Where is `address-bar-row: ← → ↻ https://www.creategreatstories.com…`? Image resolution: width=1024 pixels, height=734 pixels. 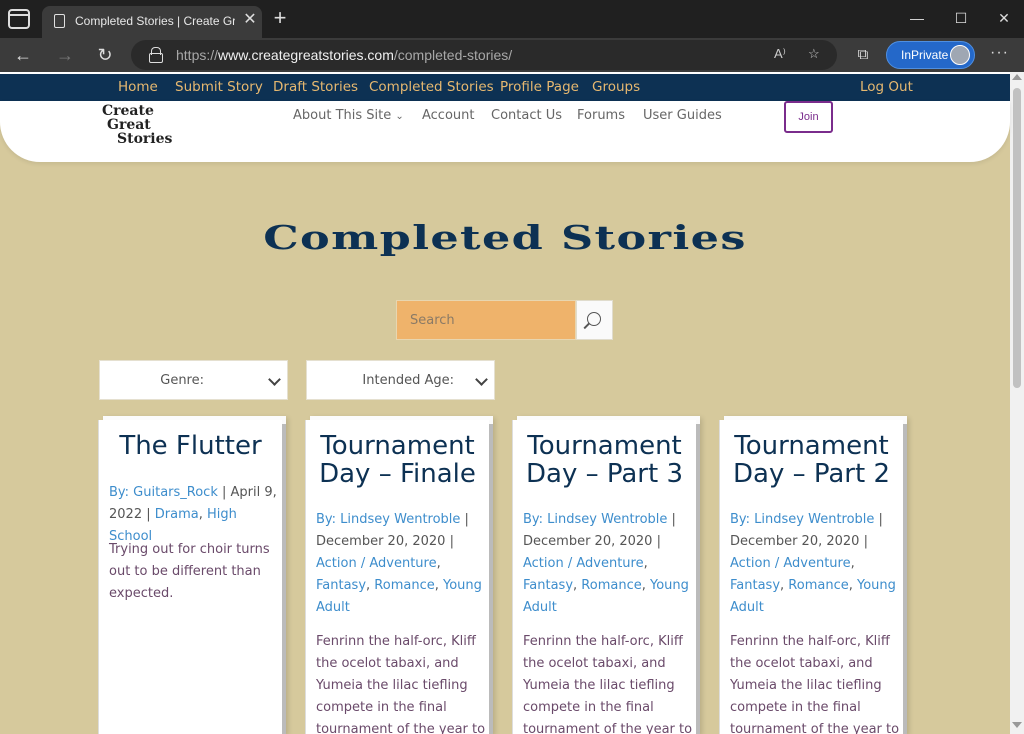
address-bar-row: ← → ↻ https://www.creategreatstories.com… is located at coordinates (512, 55).